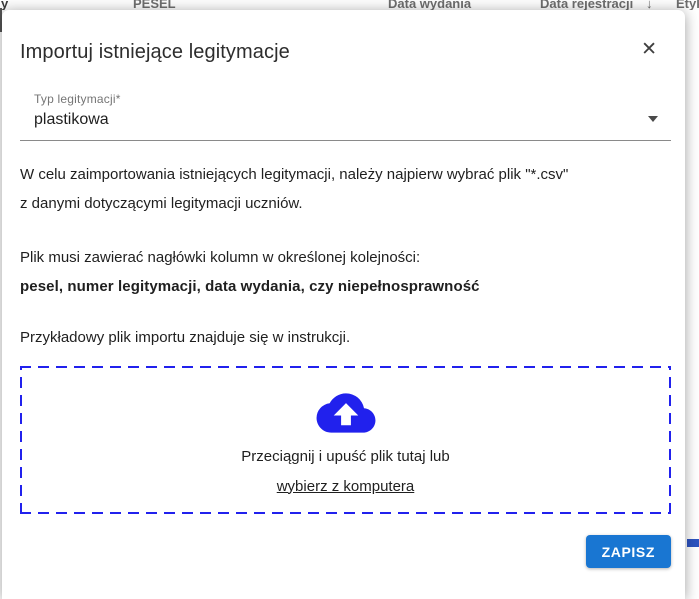  Describe the element at coordinates (649, 49) in the screenshot. I see `close-icon: ✕` at that location.